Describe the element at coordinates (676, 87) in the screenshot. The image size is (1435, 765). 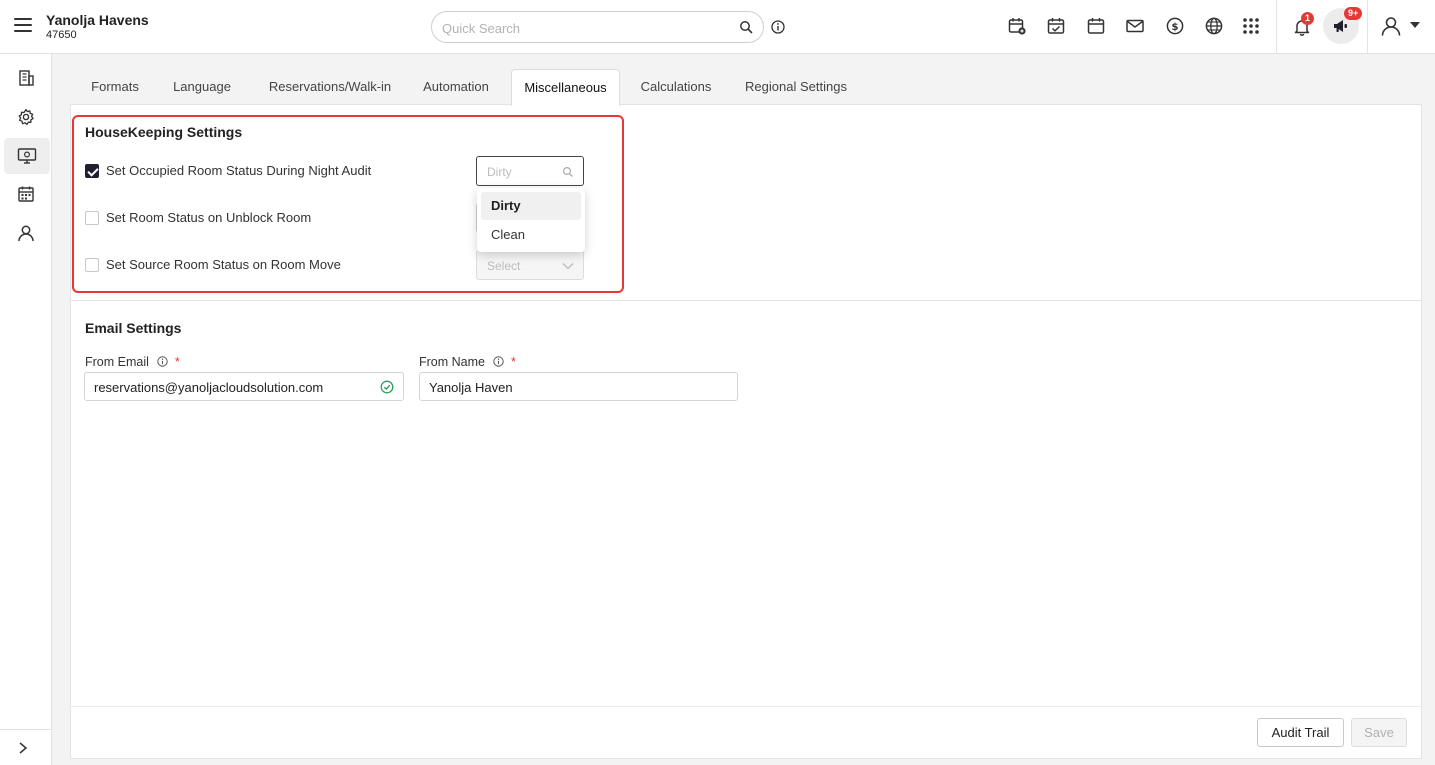
I see `tab-calculations: Calculations` at that location.